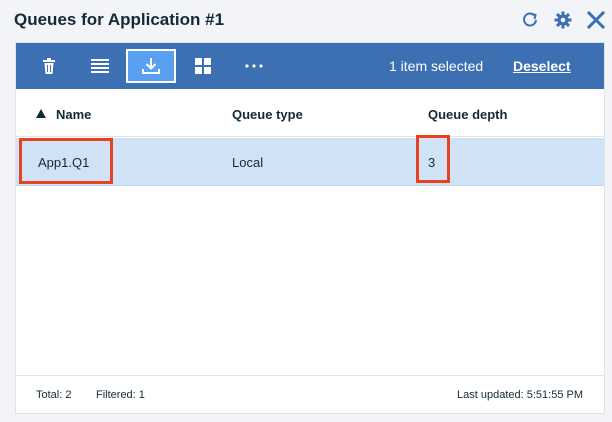 This screenshot has height=422, width=612. Describe the element at coordinates (254, 66) in the screenshot. I see `more-icon` at that location.